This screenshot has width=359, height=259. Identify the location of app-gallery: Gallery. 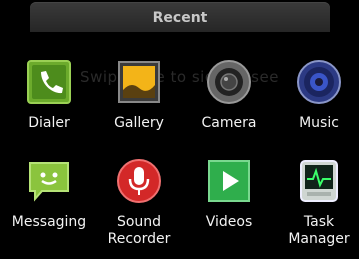
(139, 95).